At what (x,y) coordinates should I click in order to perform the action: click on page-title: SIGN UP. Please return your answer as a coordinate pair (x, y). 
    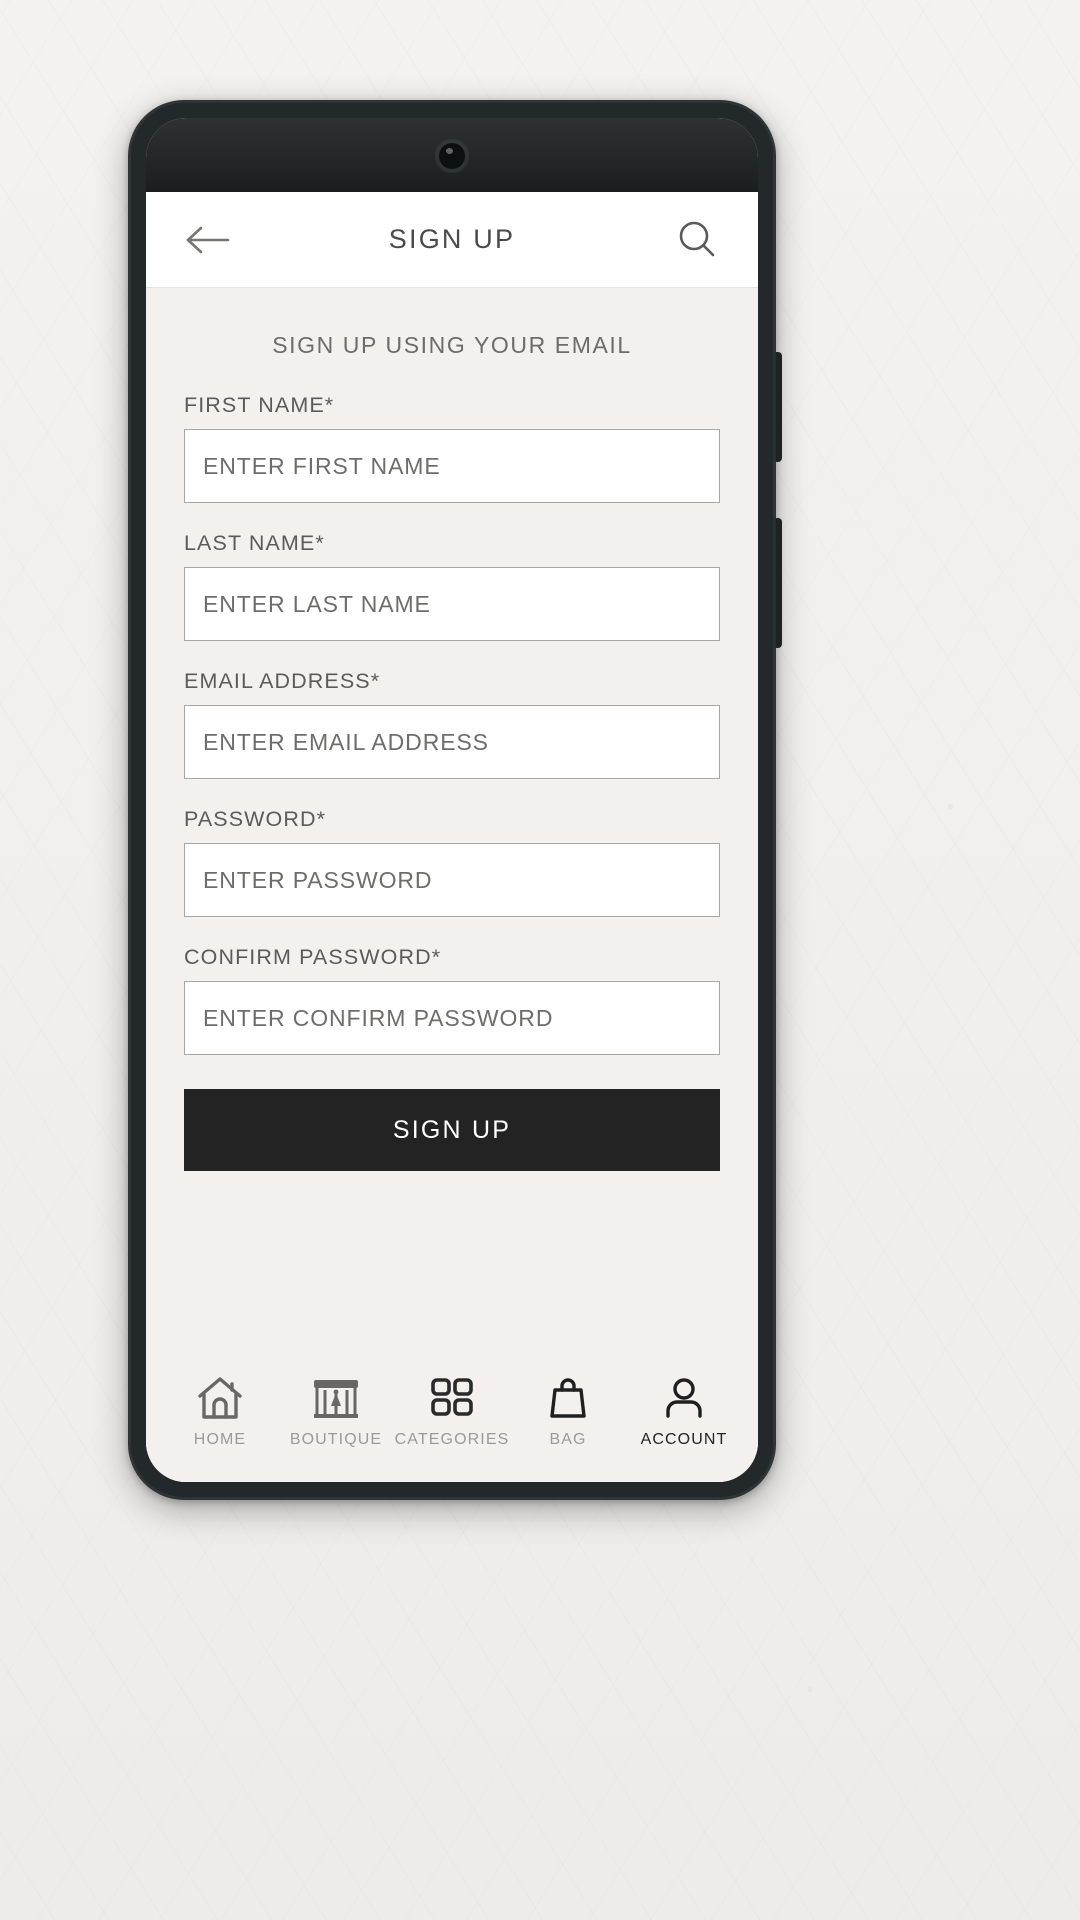
    Looking at the image, I should click on (452, 239).